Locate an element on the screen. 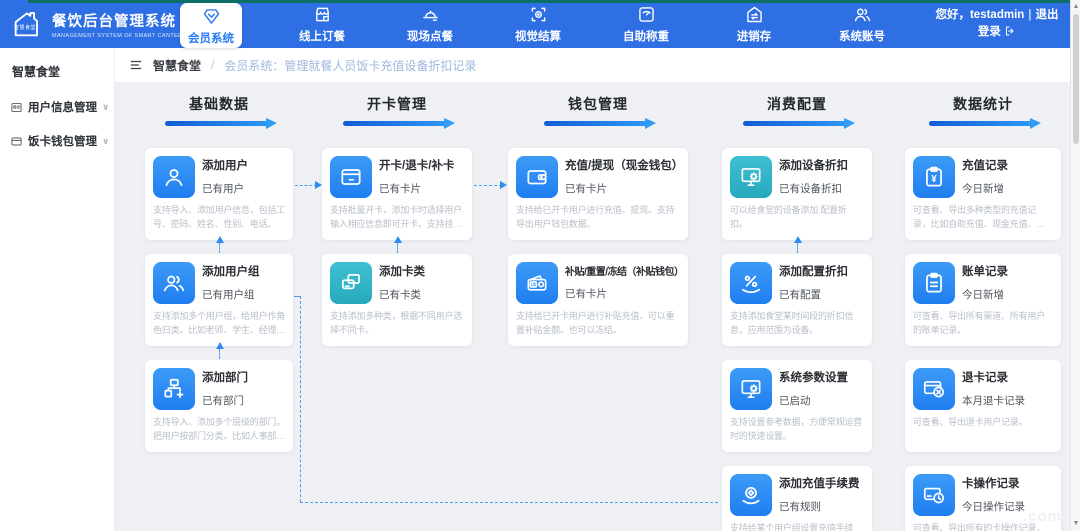  card-title: 添加设备折扣 is located at coordinates (813, 166).